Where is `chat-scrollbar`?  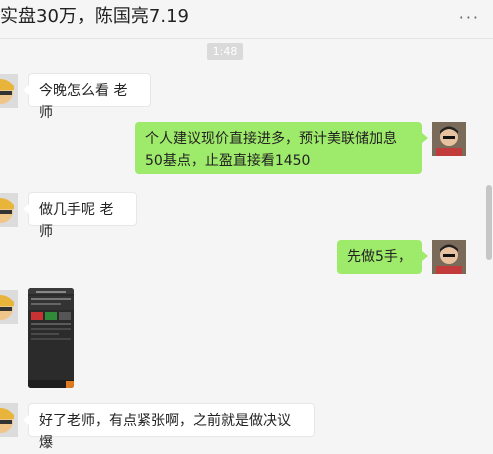 chat-scrollbar is located at coordinates (489, 222).